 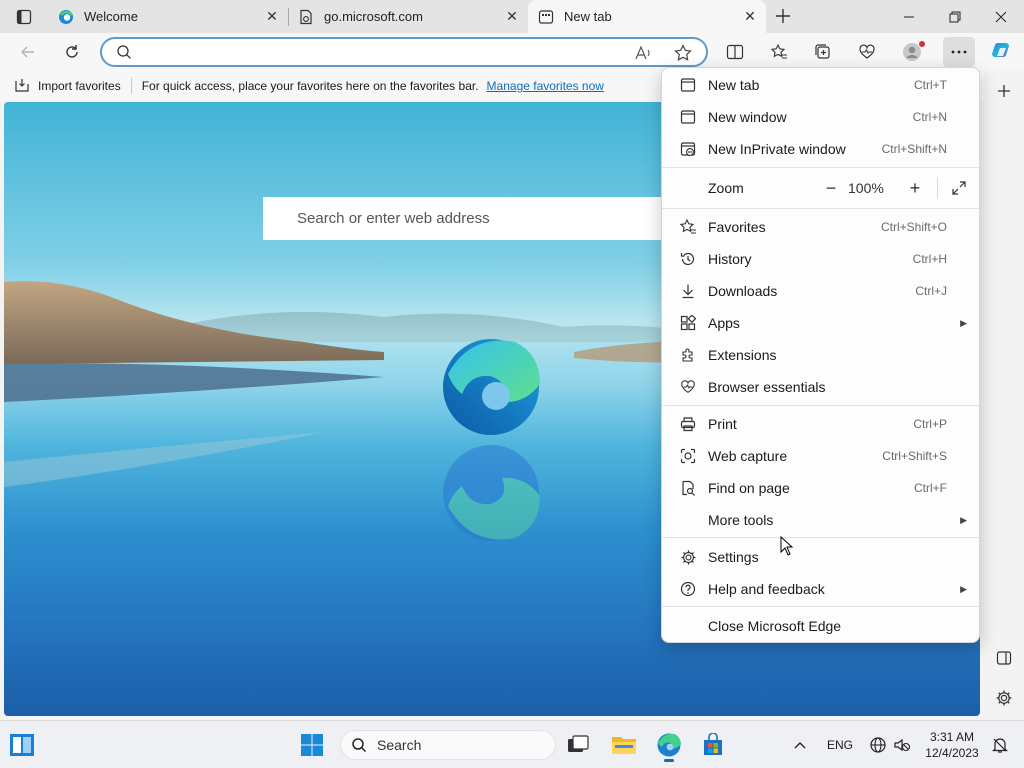 I want to click on volume-button, so click(x=902, y=745).